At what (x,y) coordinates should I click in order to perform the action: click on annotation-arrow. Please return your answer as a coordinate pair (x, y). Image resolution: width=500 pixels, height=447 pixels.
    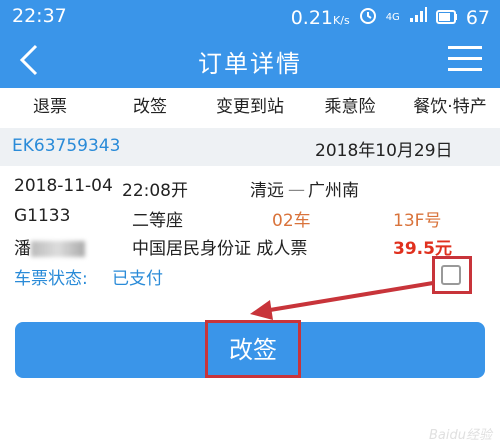
    Looking at the image, I should click on (342, 300).